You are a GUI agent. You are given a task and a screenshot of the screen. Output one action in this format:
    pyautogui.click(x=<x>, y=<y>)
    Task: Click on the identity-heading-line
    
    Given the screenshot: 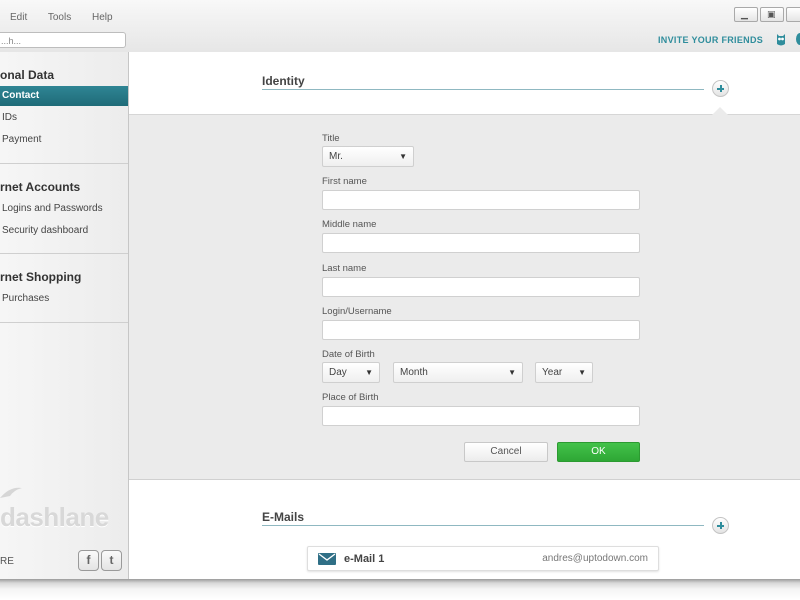 What is the action you would take?
    pyautogui.click(x=483, y=89)
    